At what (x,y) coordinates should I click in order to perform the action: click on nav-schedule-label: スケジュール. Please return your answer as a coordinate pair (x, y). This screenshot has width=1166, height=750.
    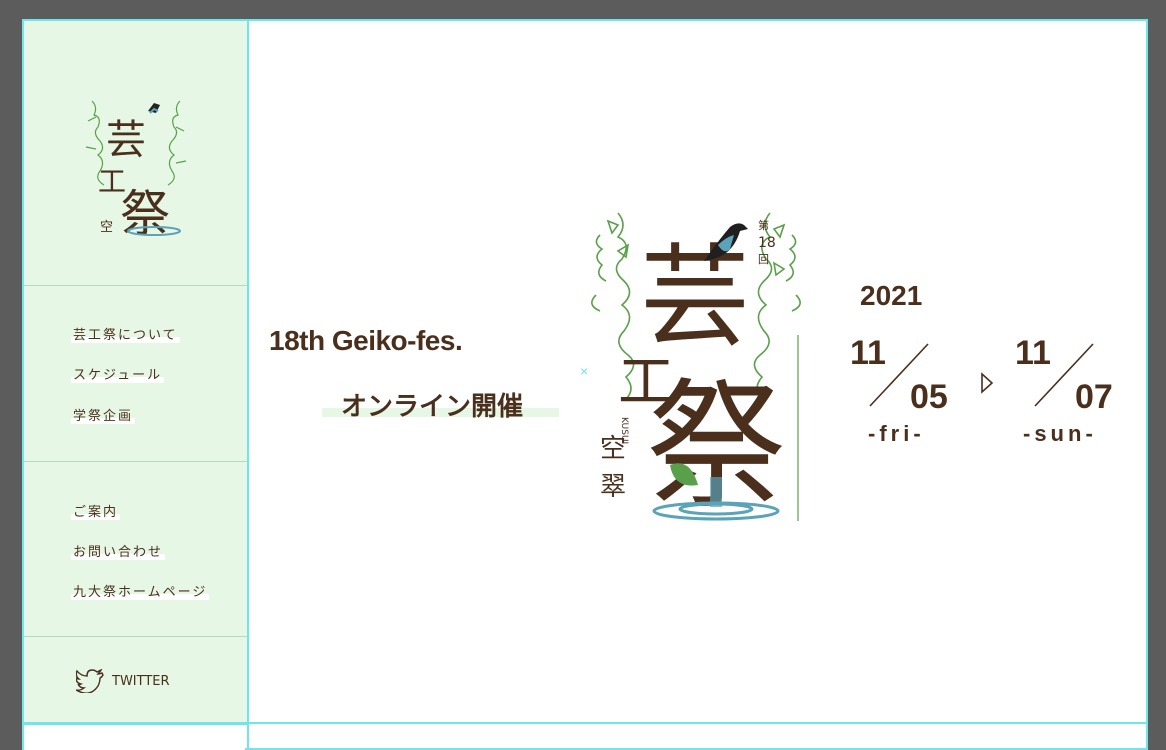
    Looking at the image, I should click on (118, 375).